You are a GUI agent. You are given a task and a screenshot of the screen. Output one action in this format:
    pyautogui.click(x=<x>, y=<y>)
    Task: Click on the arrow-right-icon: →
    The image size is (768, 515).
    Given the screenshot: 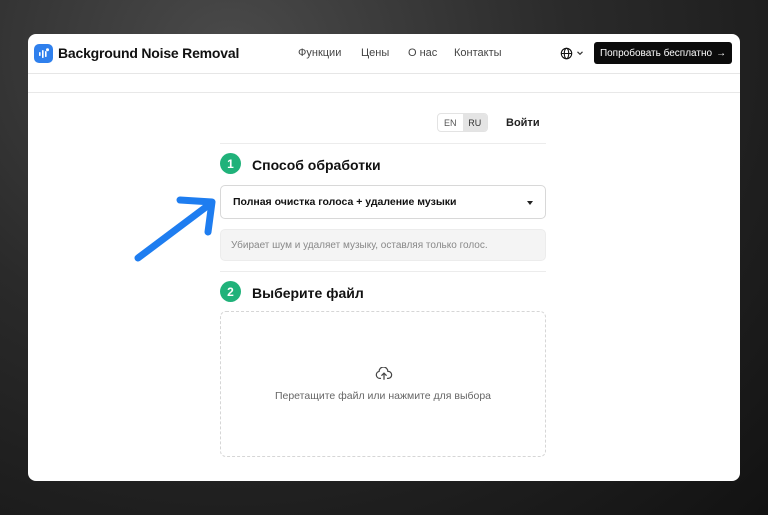 What is the action you would take?
    pyautogui.click(x=721, y=53)
    